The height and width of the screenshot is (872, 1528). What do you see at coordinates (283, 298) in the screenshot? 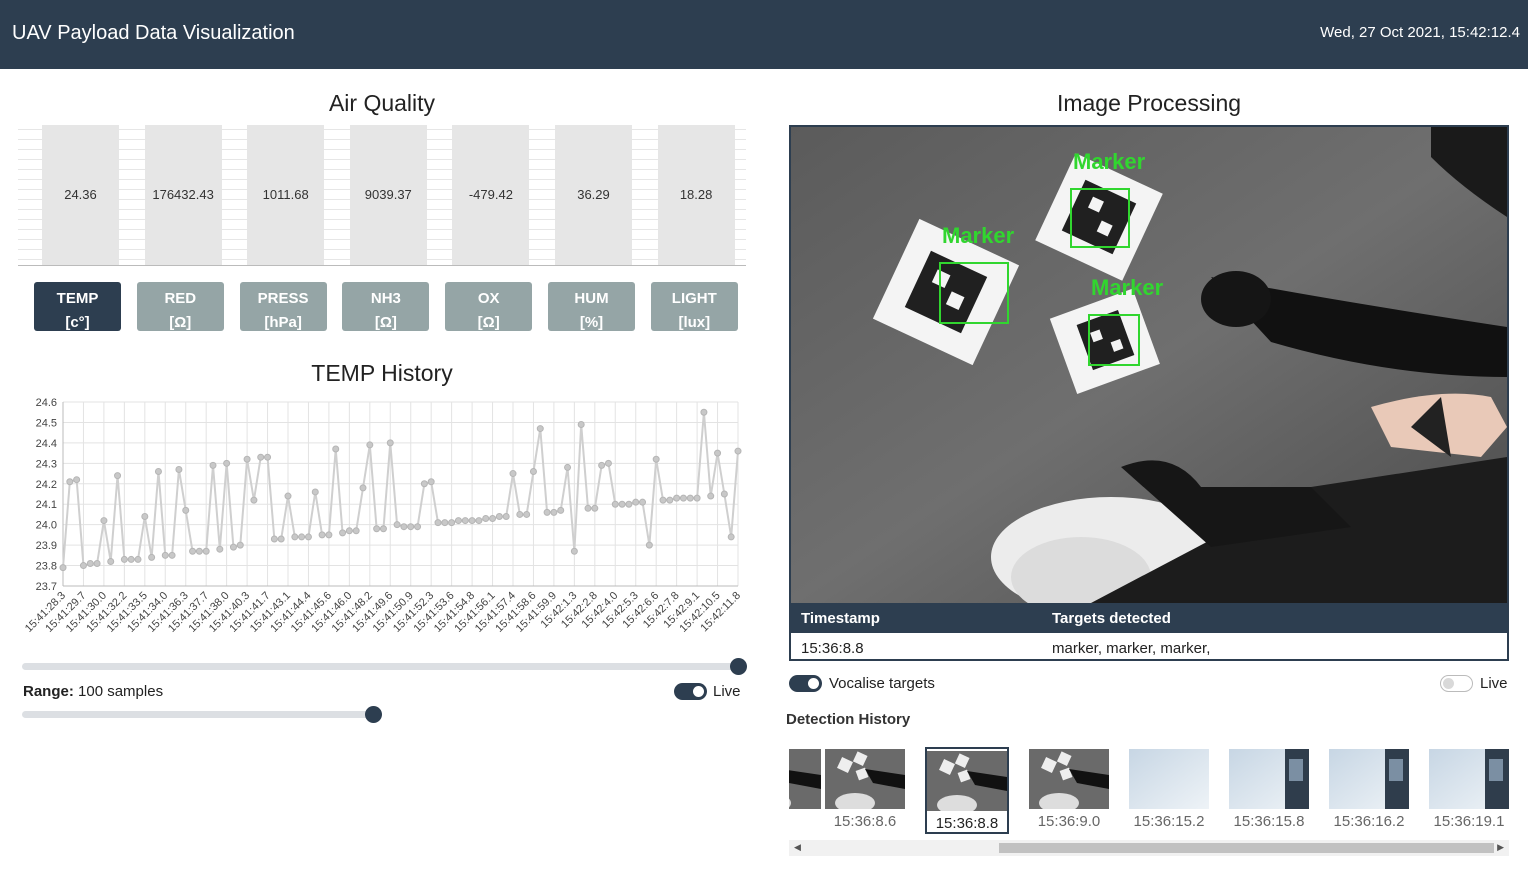
I see `sensor-name: PRESS` at bounding box center [283, 298].